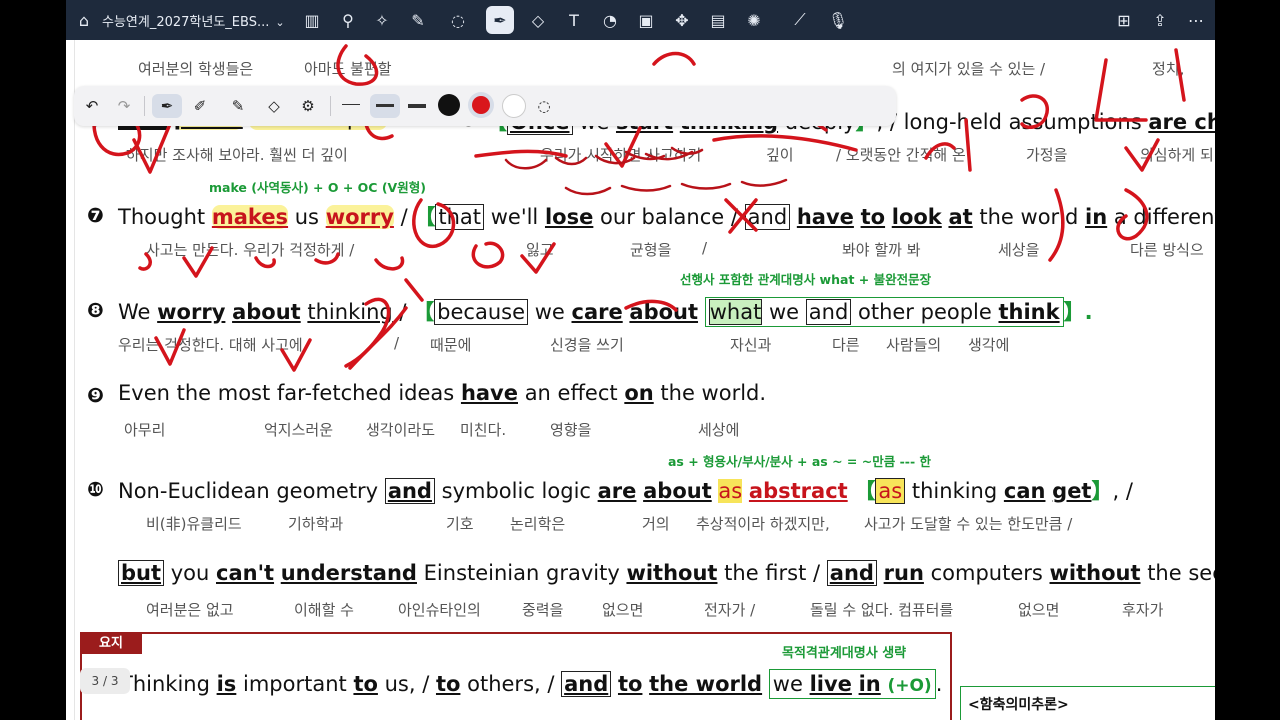 The width and height of the screenshot is (1280, 720). What do you see at coordinates (1168, 69) in the screenshot?
I see `korean-gloss: 정치,` at bounding box center [1168, 69].